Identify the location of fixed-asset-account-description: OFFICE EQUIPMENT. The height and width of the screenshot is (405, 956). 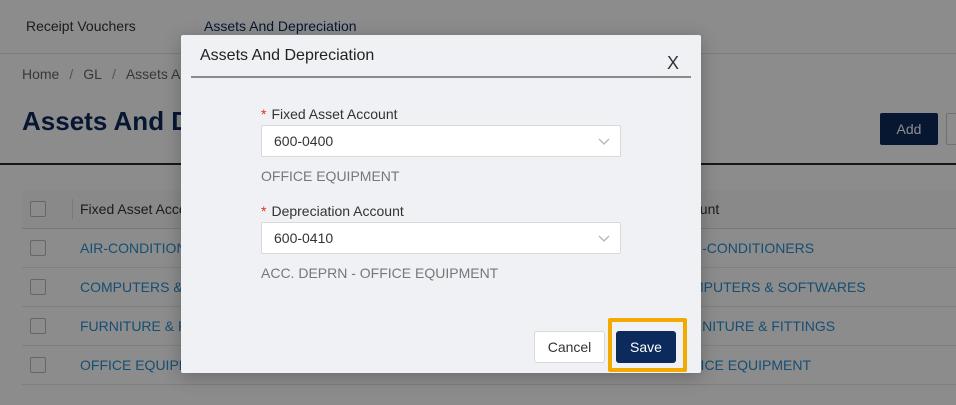
(330, 176).